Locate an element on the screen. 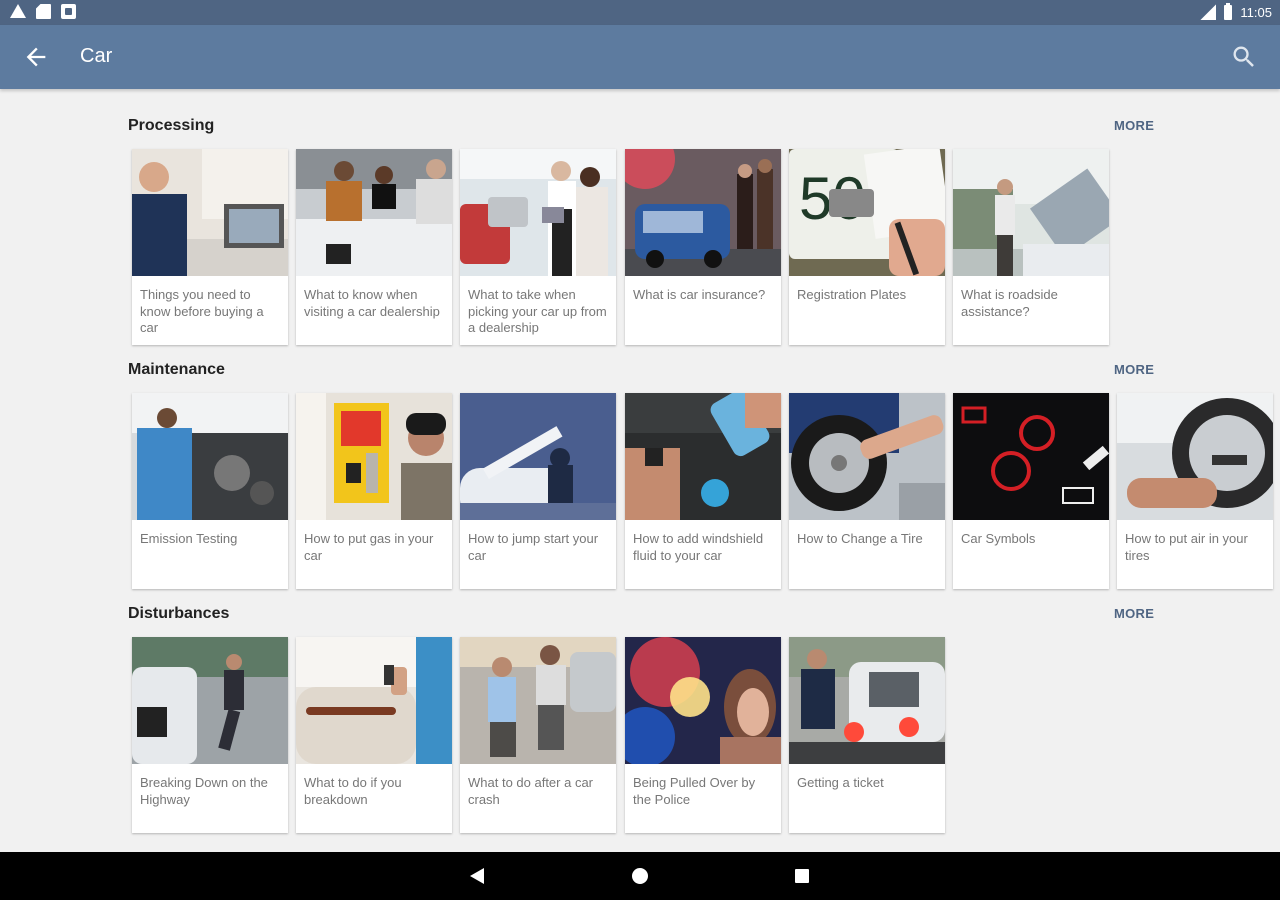 The height and width of the screenshot is (900, 1280). status-time: 11:05 is located at coordinates (1256, 12).